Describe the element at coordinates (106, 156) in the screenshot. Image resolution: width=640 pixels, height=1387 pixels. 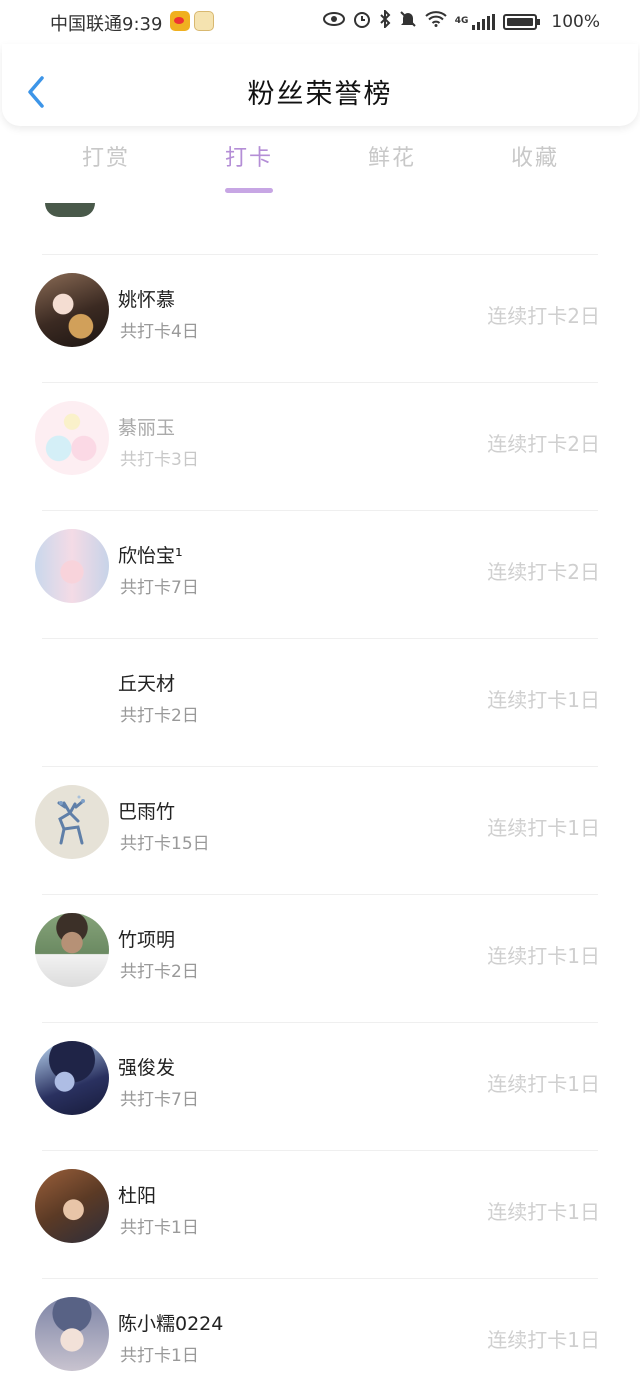
I see `tab-reward: 打赏` at that location.